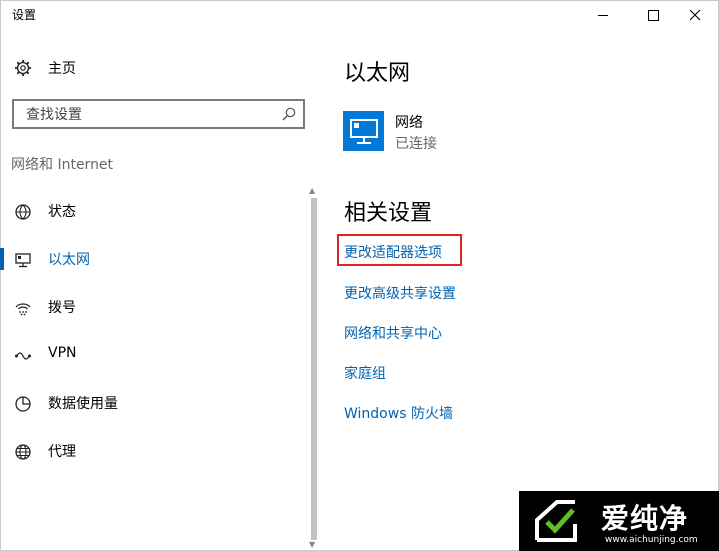 Image resolution: width=719 pixels, height=551 pixels. I want to click on close-icon, so click(695, 15).